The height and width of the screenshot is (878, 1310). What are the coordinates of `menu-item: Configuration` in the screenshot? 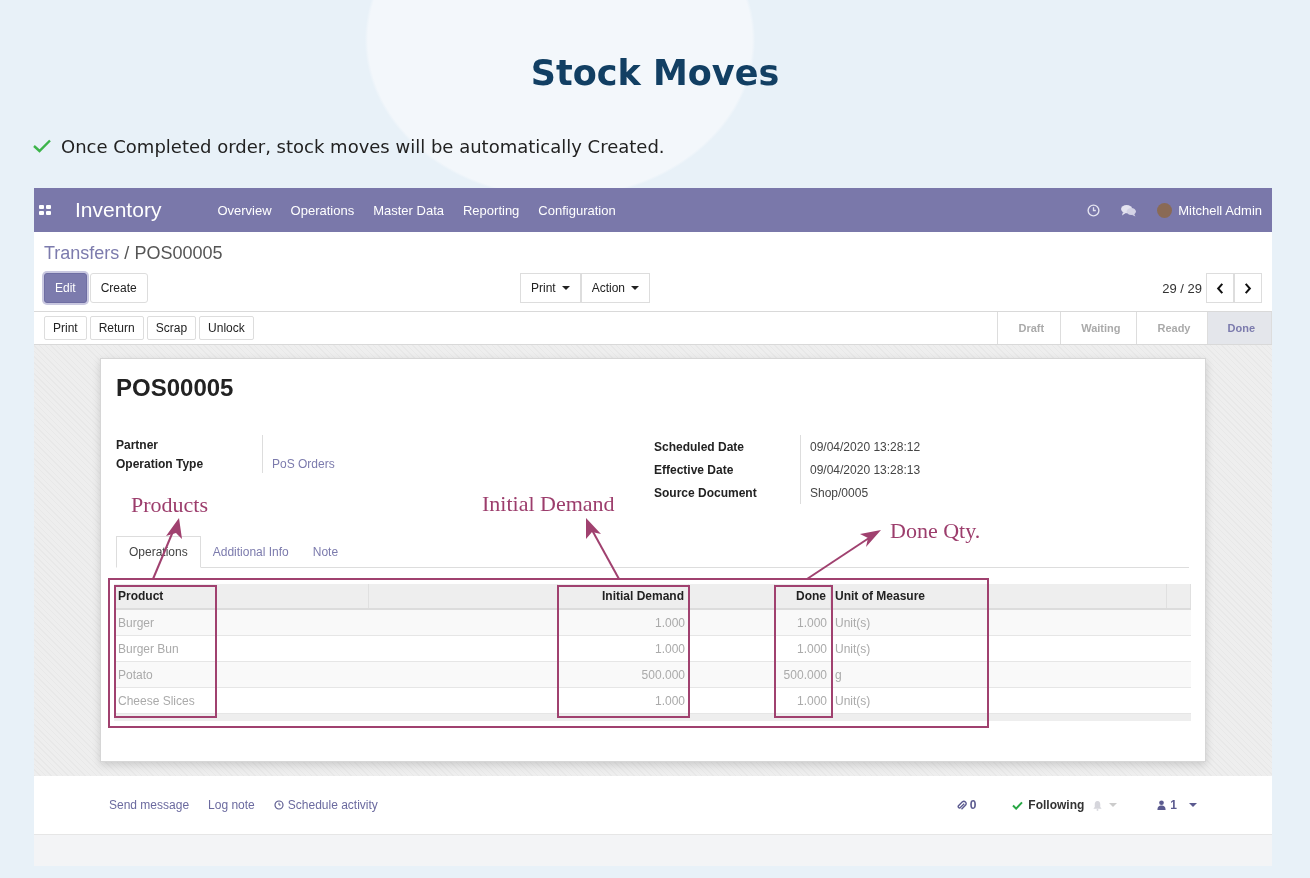 It's located at (577, 210).